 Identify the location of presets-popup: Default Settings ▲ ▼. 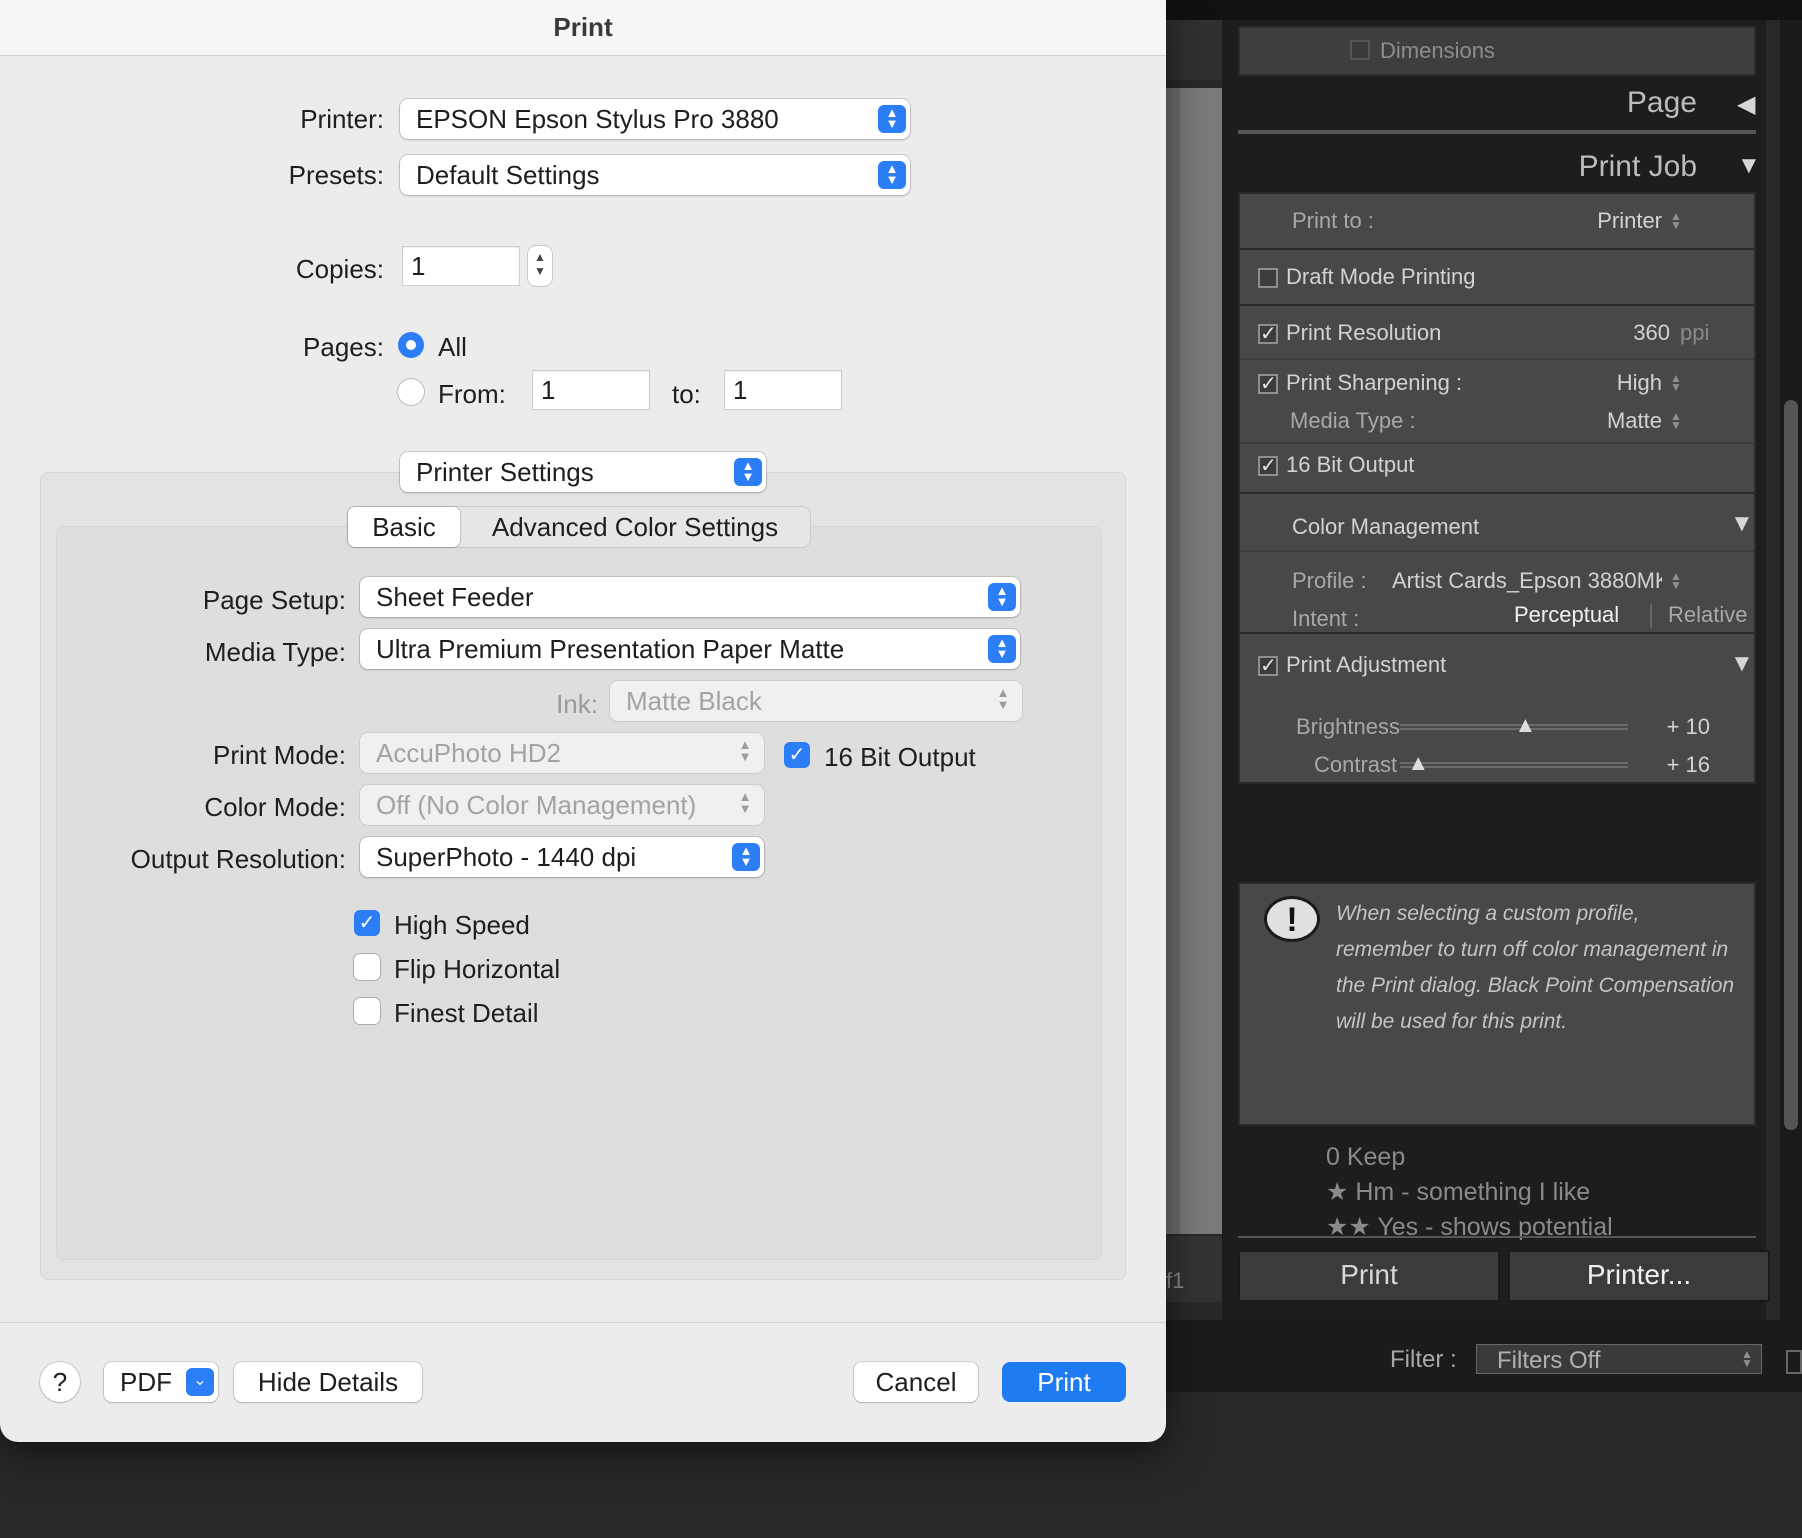
(655, 175).